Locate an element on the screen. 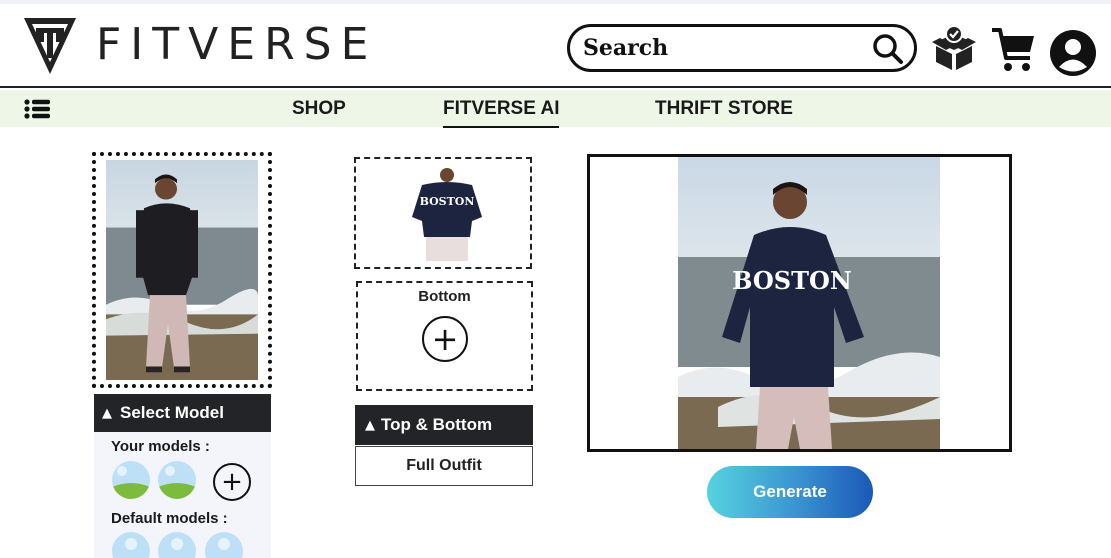  generated-result-photo: BOSTON is located at coordinates (809, 303).